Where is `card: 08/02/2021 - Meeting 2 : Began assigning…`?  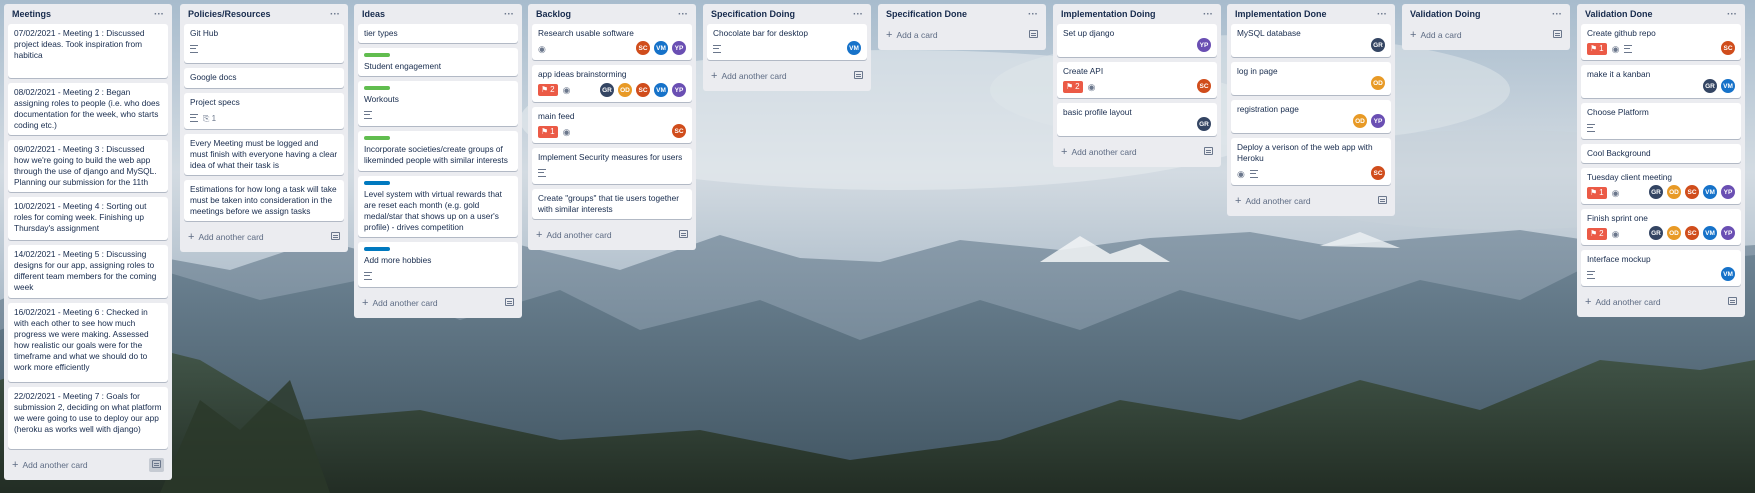 card: 08/02/2021 - Meeting 2 : Began assigning… is located at coordinates (88, 109).